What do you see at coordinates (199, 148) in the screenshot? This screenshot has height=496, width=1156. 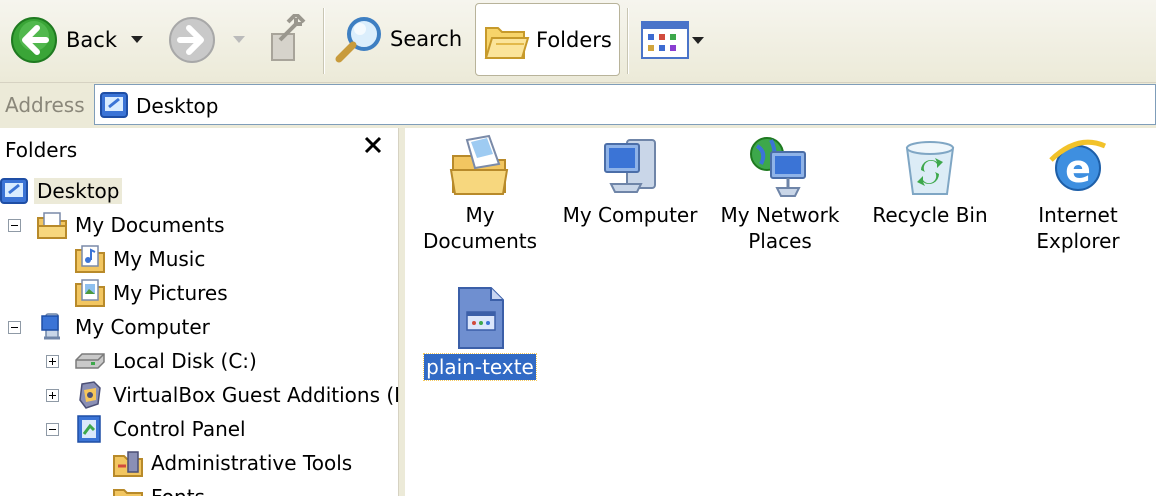 I see `folders-pane-header: Folders` at bounding box center [199, 148].